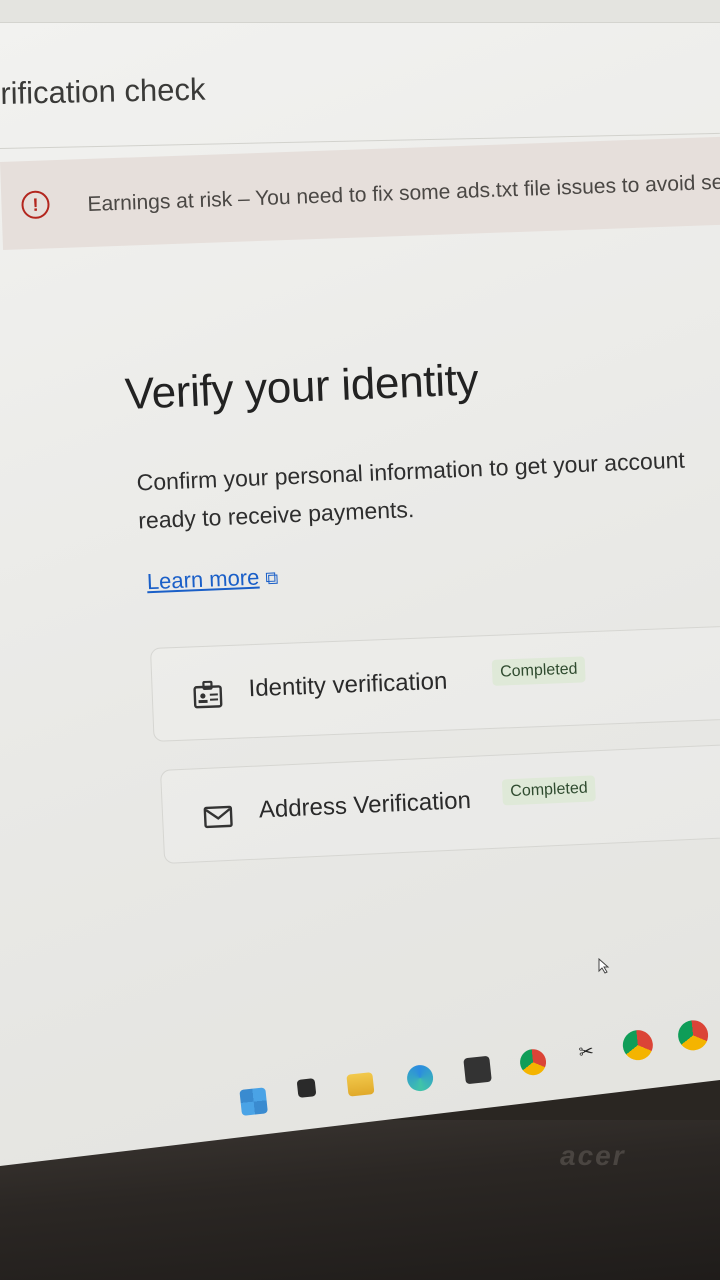 This screenshot has height=1280, width=720. Describe the element at coordinates (693, 1035) in the screenshot. I see `chrome-profile-2-icon` at that location.